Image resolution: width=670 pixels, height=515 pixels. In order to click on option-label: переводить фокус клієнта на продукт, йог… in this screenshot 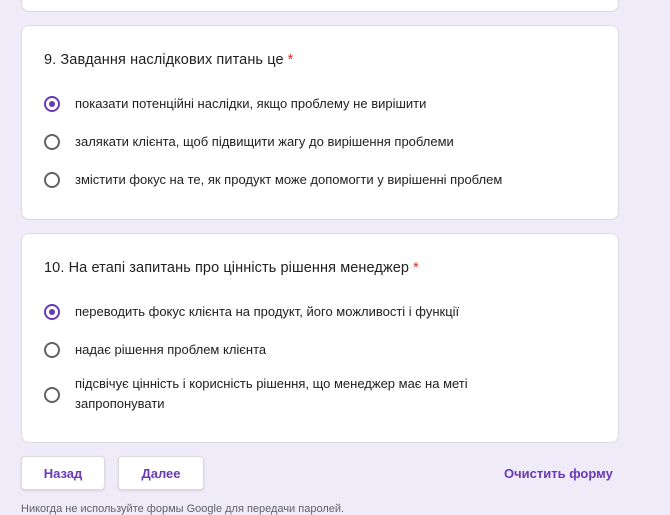, I will do `click(267, 311)`.